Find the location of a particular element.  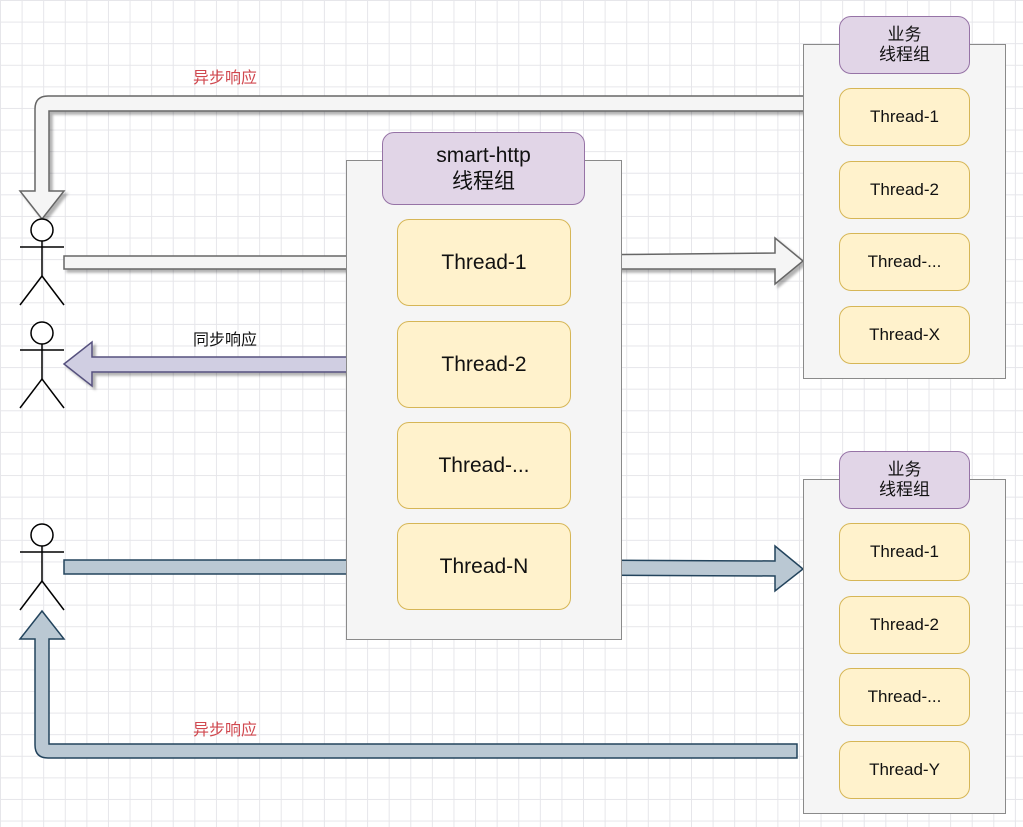

business-top-thread-1: Thread-1 is located at coordinates (904, 117).